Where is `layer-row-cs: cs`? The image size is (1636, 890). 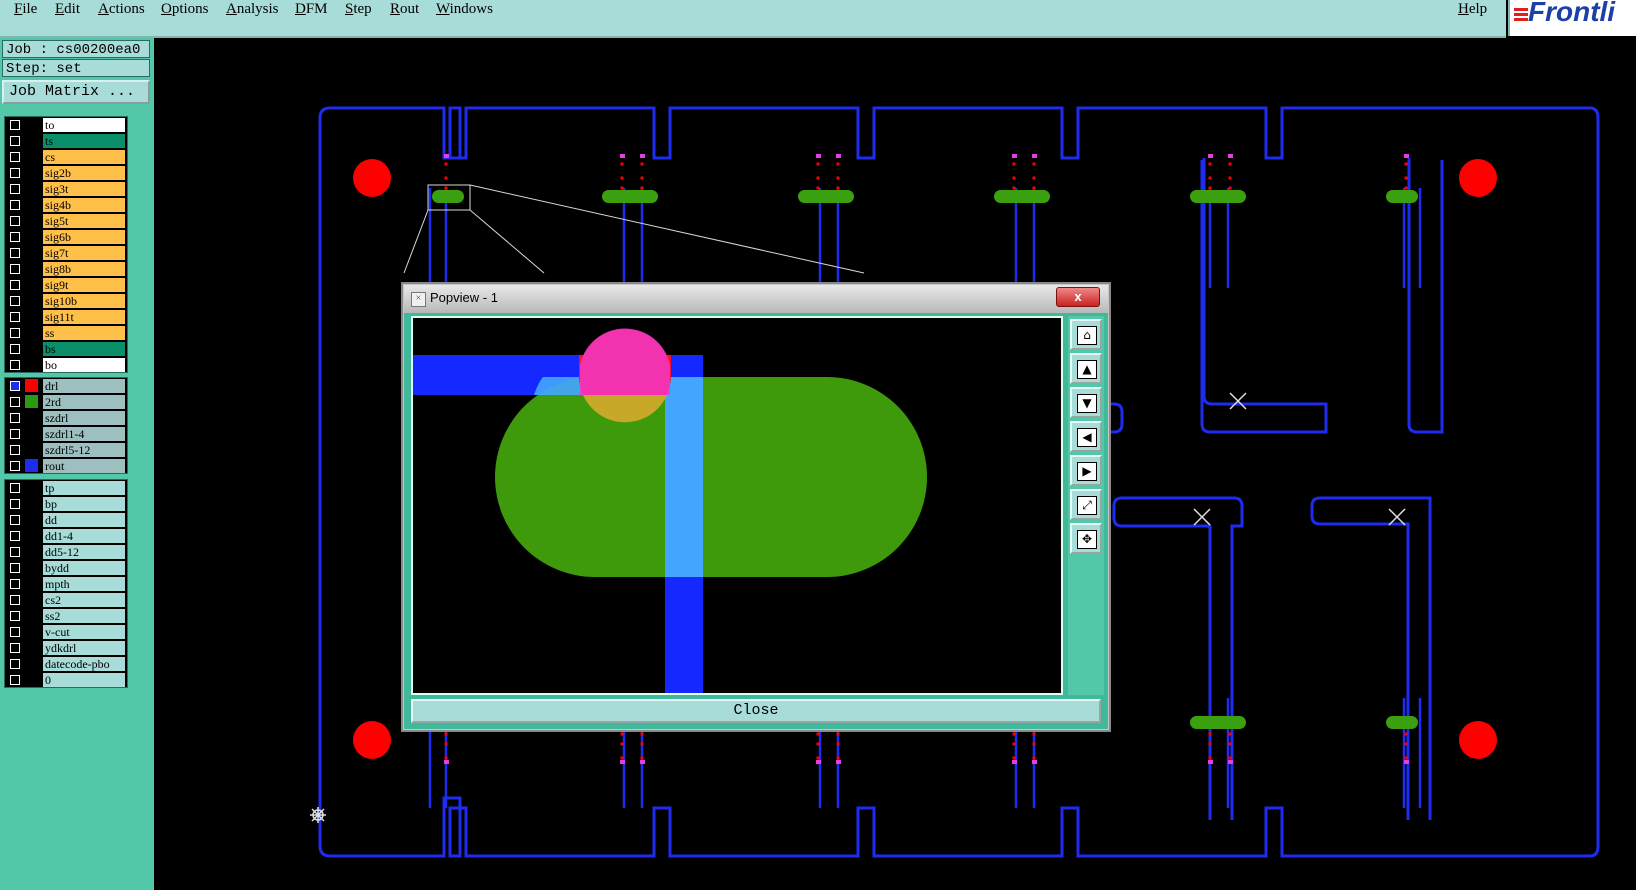 layer-row-cs: cs is located at coordinates (66, 157).